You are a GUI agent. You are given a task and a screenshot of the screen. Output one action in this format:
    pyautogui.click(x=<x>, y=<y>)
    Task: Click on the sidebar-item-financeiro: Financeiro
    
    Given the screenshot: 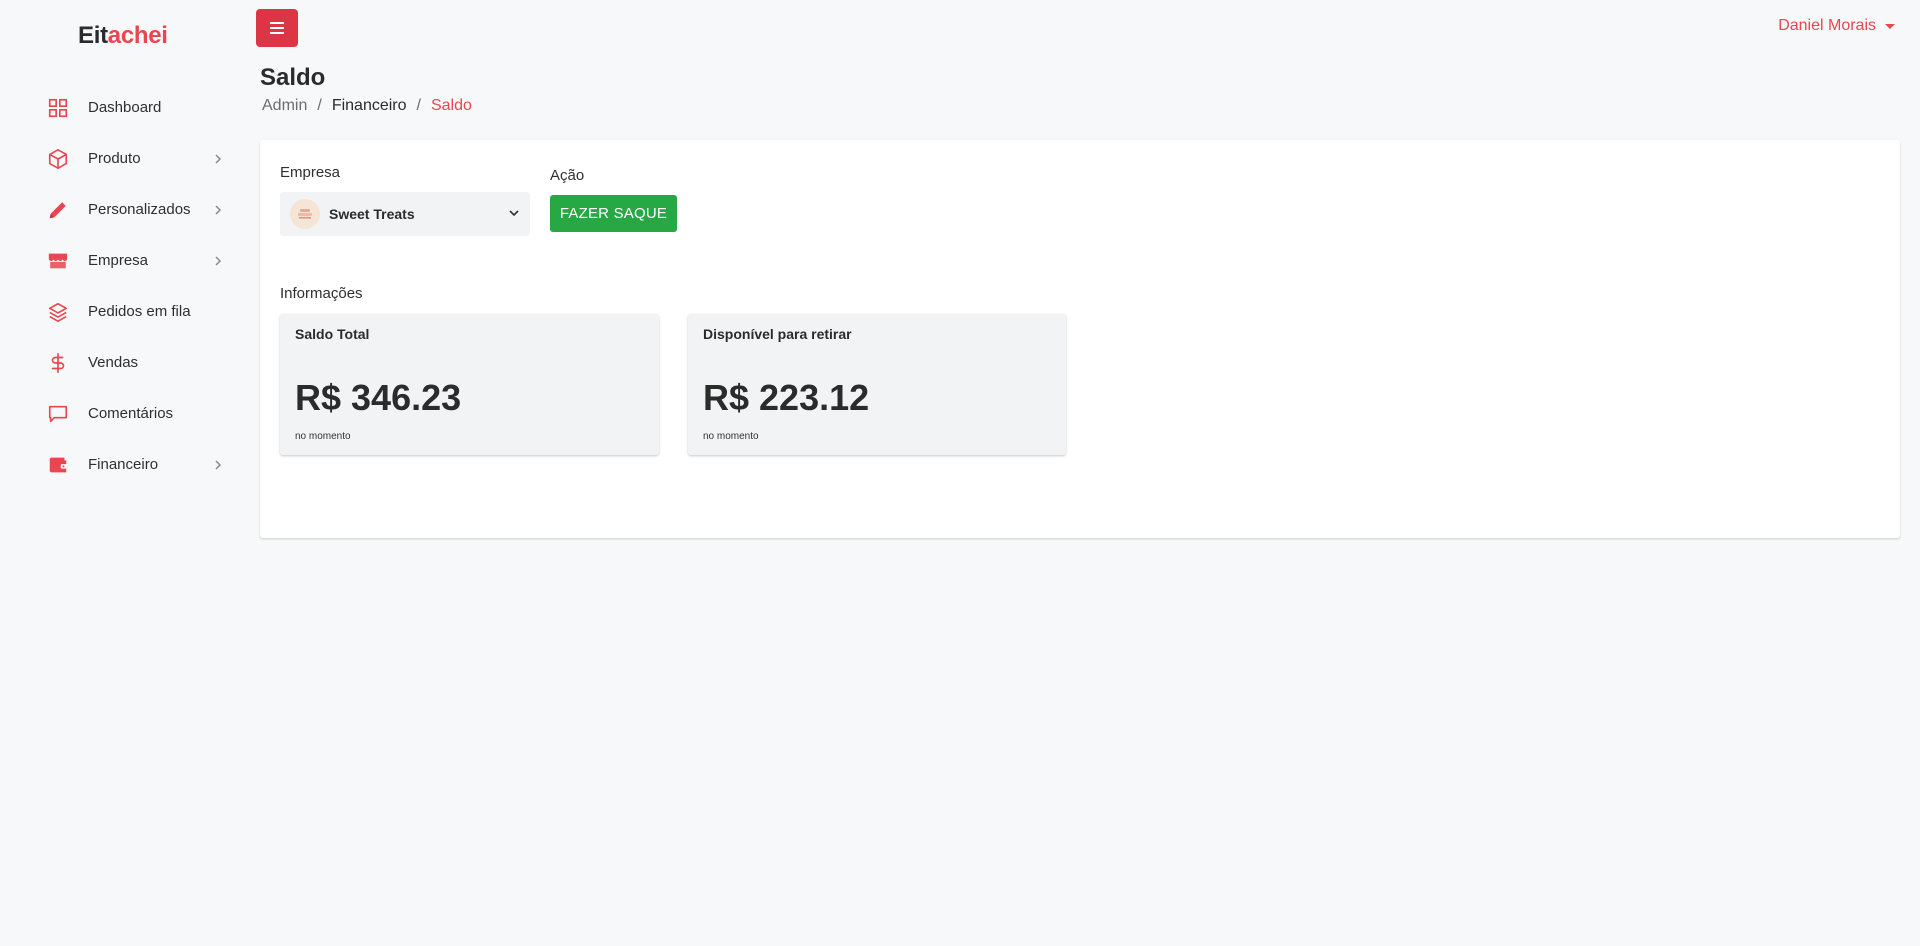 What is the action you would take?
    pyautogui.click(x=124, y=464)
    